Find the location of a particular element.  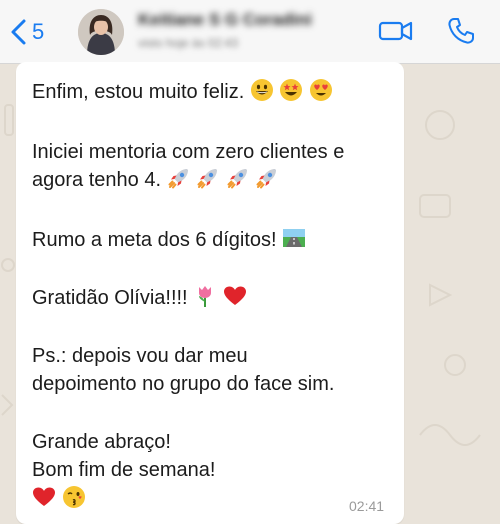

message-line: Enfim, estou muito feliz. is located at coordinates (182, 92).